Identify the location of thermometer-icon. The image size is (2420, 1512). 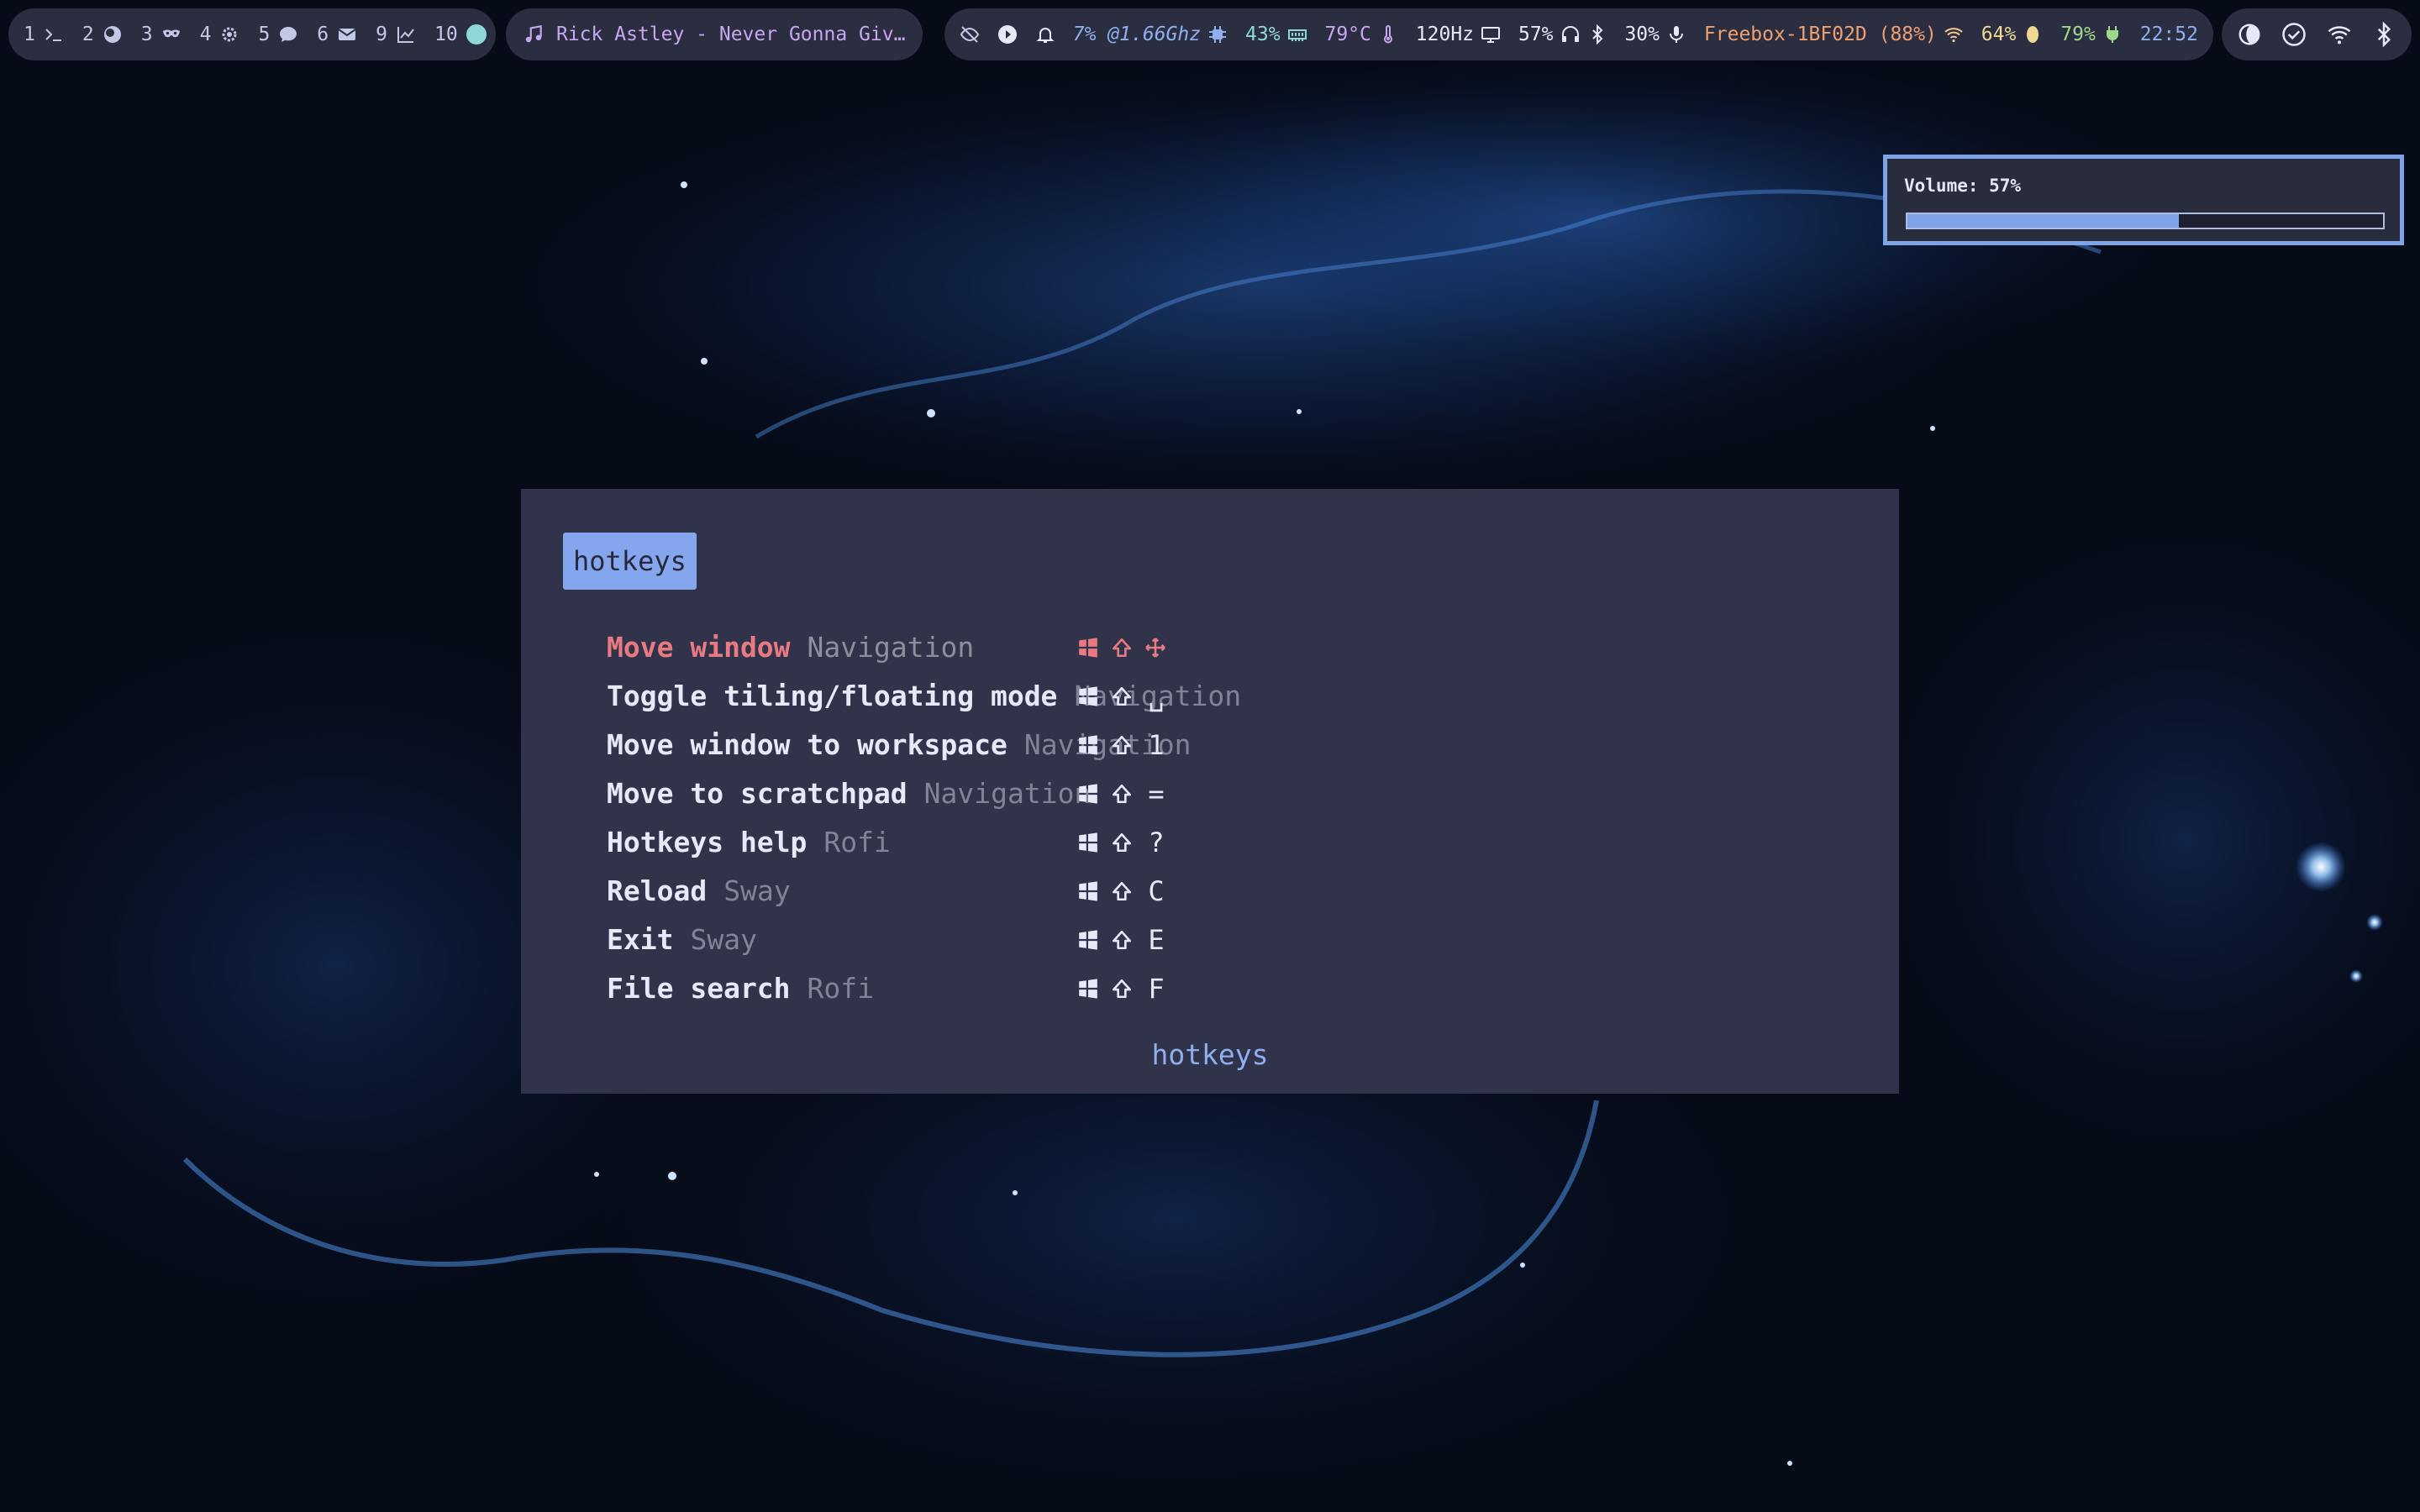
(1388, 34).